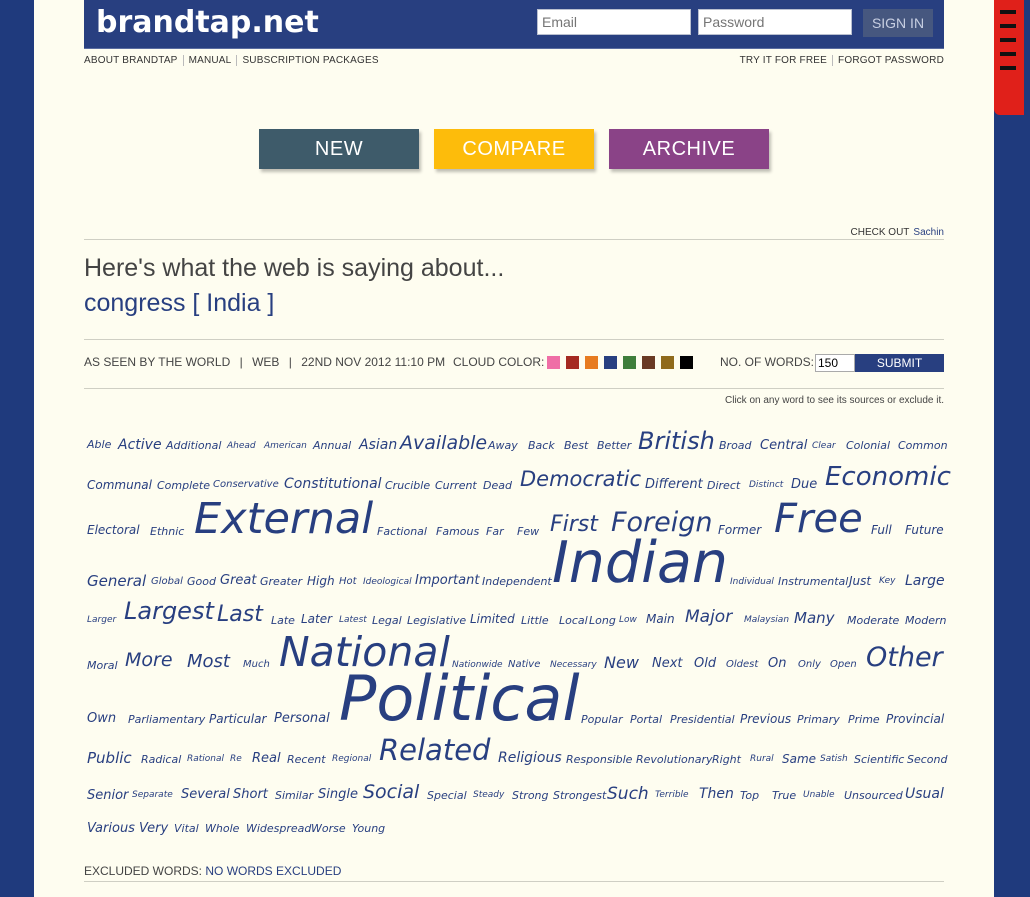  I want to click on cloud-word: Individual, so click(752, 582).